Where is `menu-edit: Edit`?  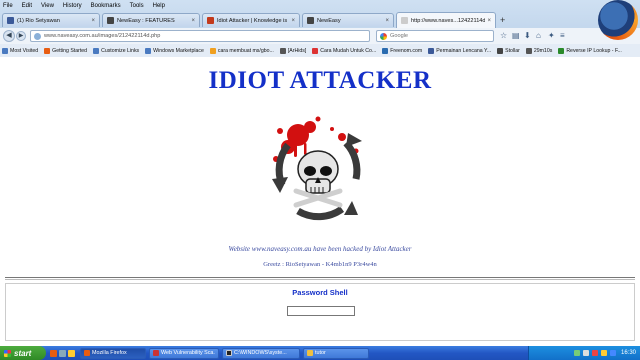 menu-edit: Edit is located at coordinates (27, 6).